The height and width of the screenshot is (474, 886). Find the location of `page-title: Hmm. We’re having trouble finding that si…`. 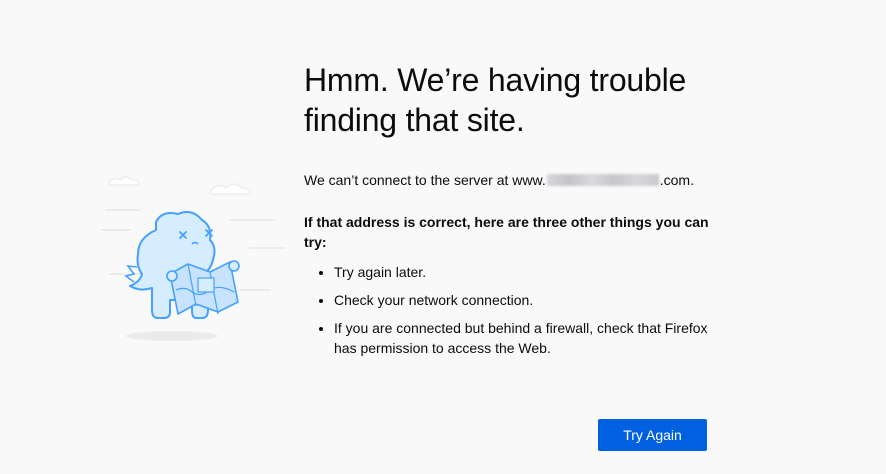

page-title: Hmm. We’re having trouble finding that si… is located at coordinates (509, 100).